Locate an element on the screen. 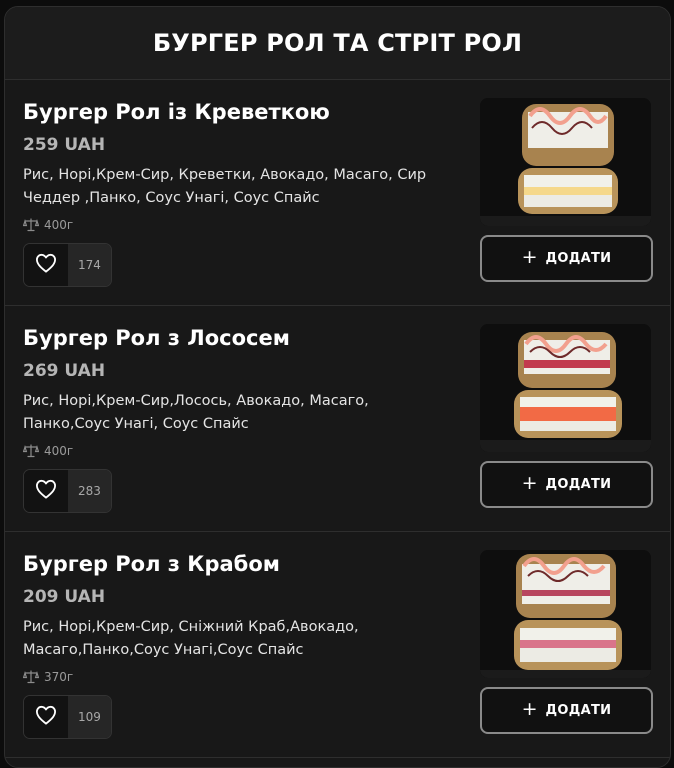 This screenshot has height=768, width=674. like-widget: 174 is located at coordinates (67, 265).